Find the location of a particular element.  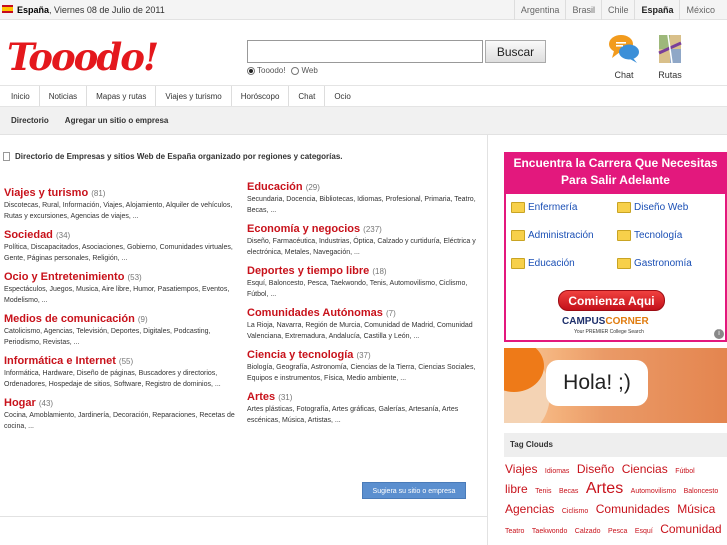

ad-item-label: Administración is located at coordinates (561, 235).